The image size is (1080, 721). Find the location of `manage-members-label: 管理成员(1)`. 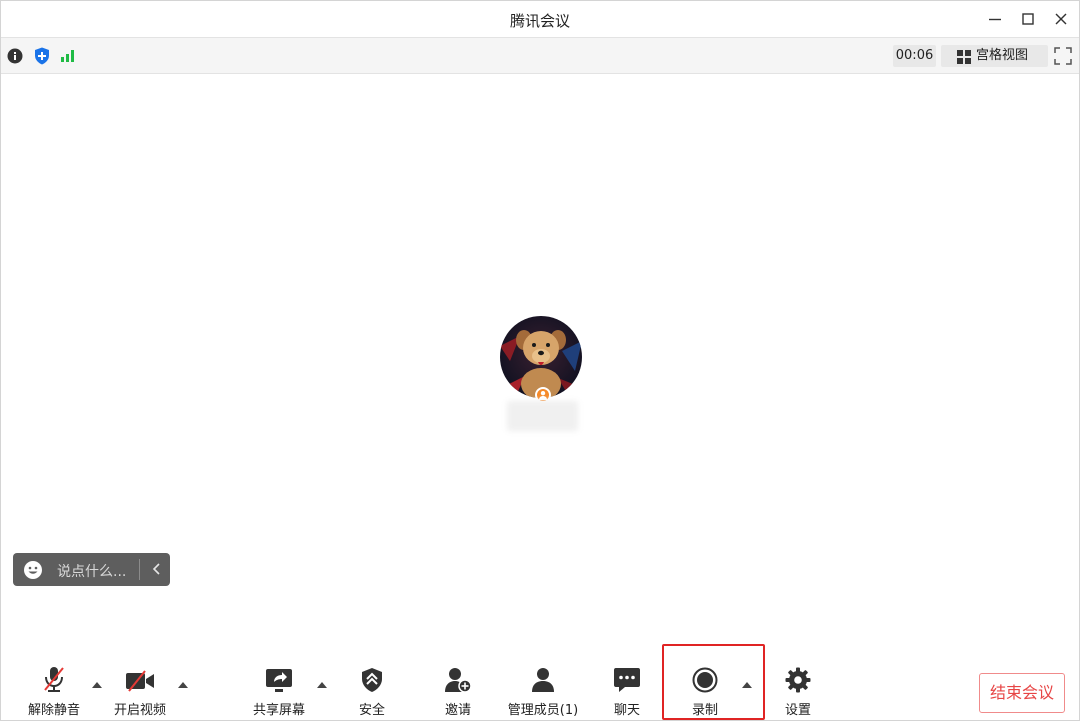

manage-members-label: 管理成员(1) is located at coordinates (543, 710).